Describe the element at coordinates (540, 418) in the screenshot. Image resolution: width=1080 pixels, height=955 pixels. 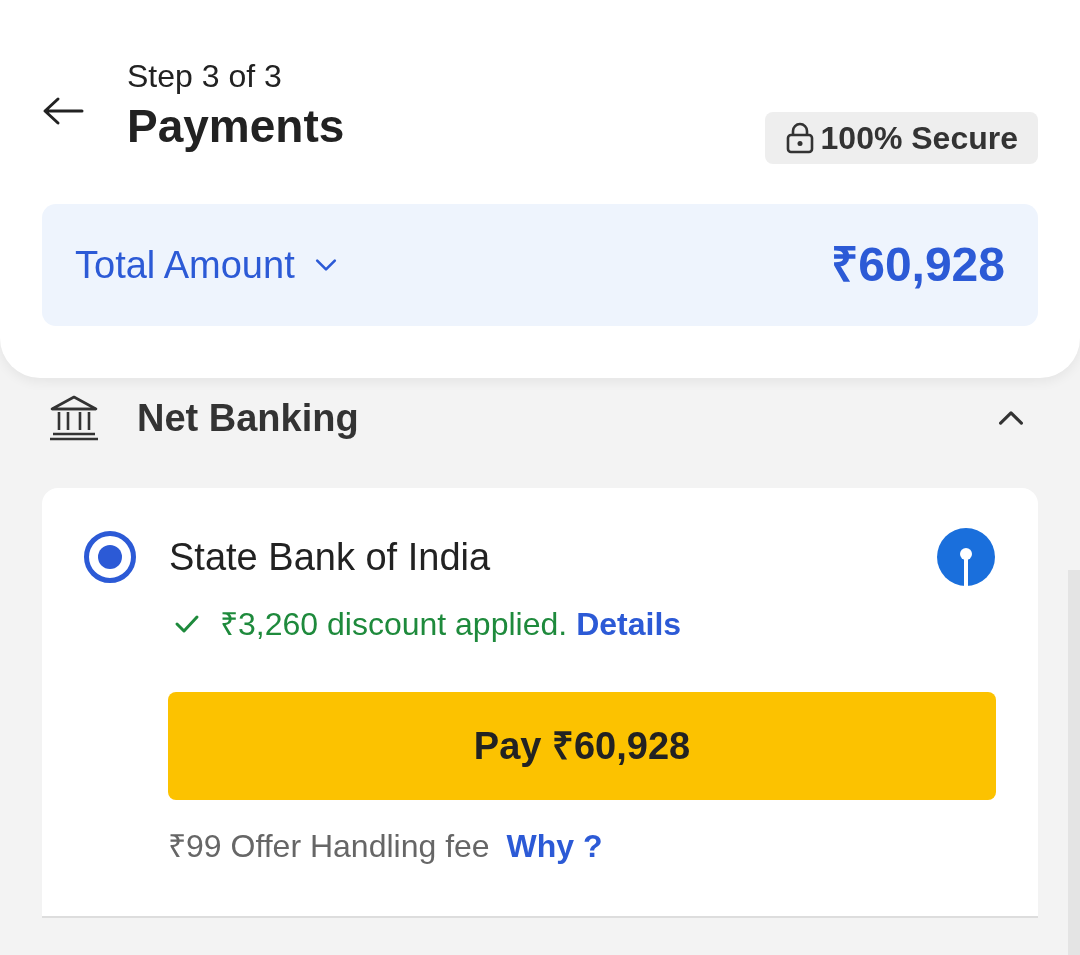
I see `net-banking-header: Net Banking` at that location.